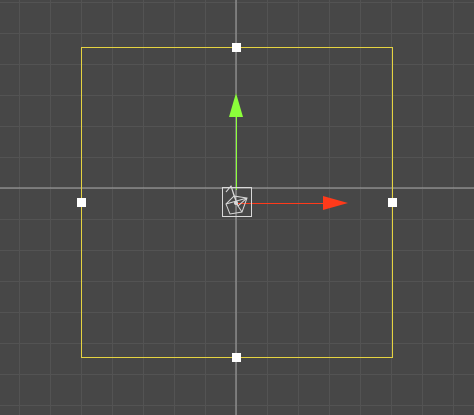  Describe the element at coordinates (236, 357) in the screenshot. I see `bottom-handle` at that location.